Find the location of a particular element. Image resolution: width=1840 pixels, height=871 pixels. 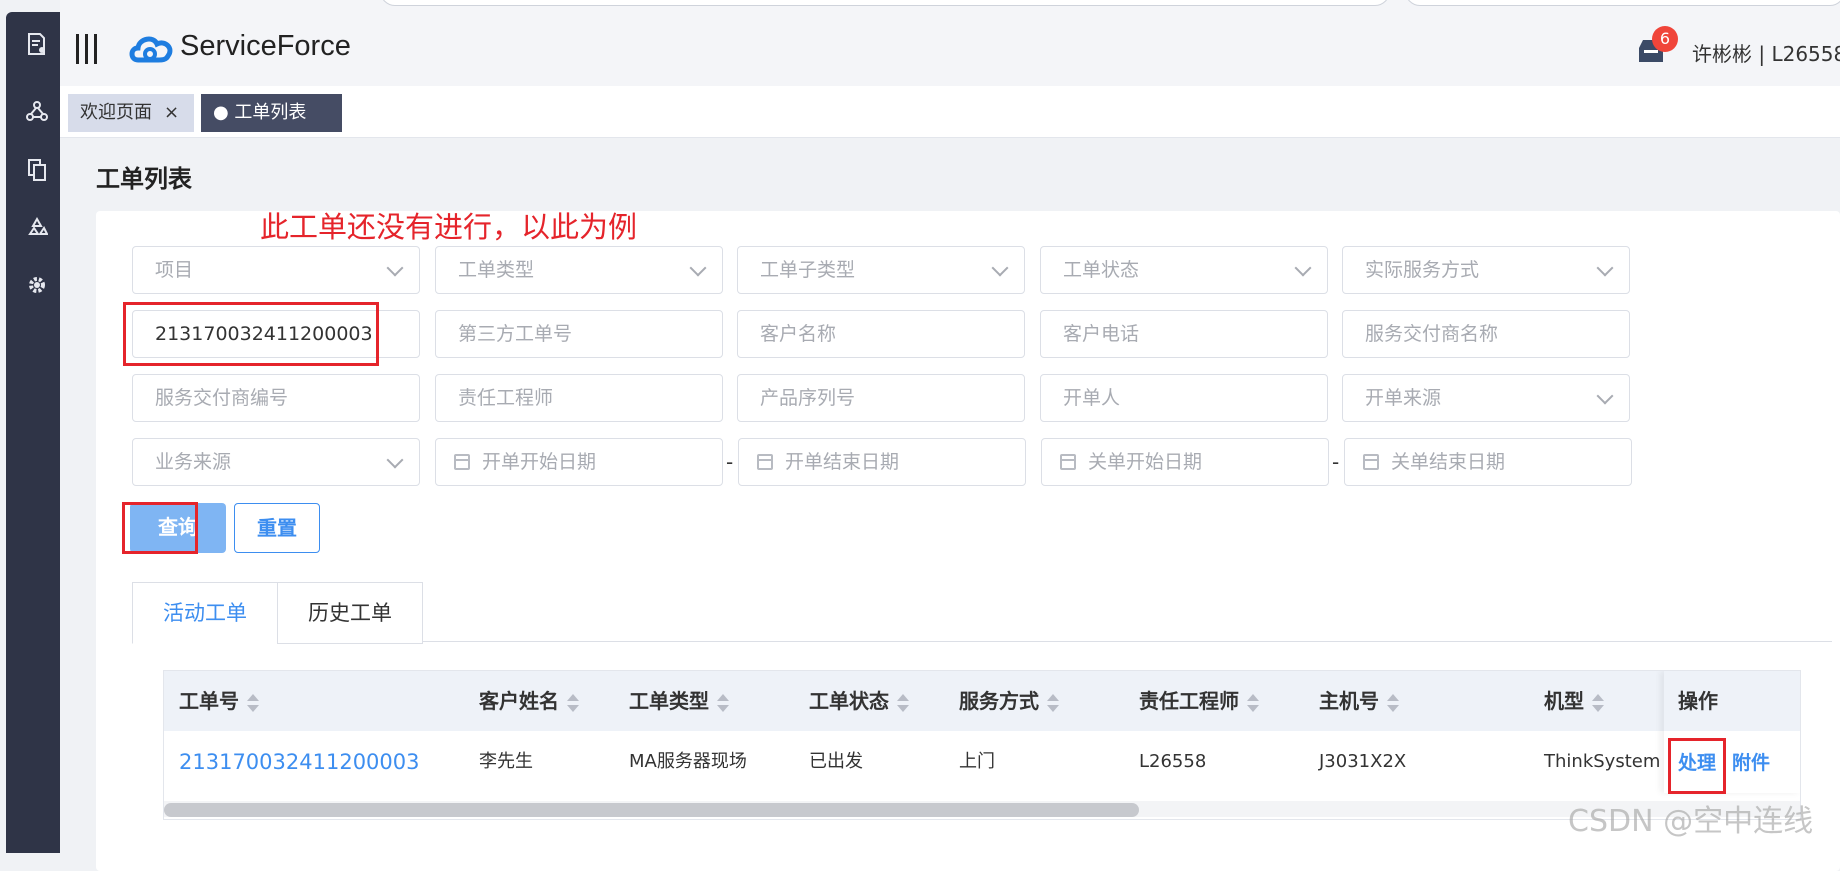

order-type-select: 工单类型 is located at coordinates (579, 270).